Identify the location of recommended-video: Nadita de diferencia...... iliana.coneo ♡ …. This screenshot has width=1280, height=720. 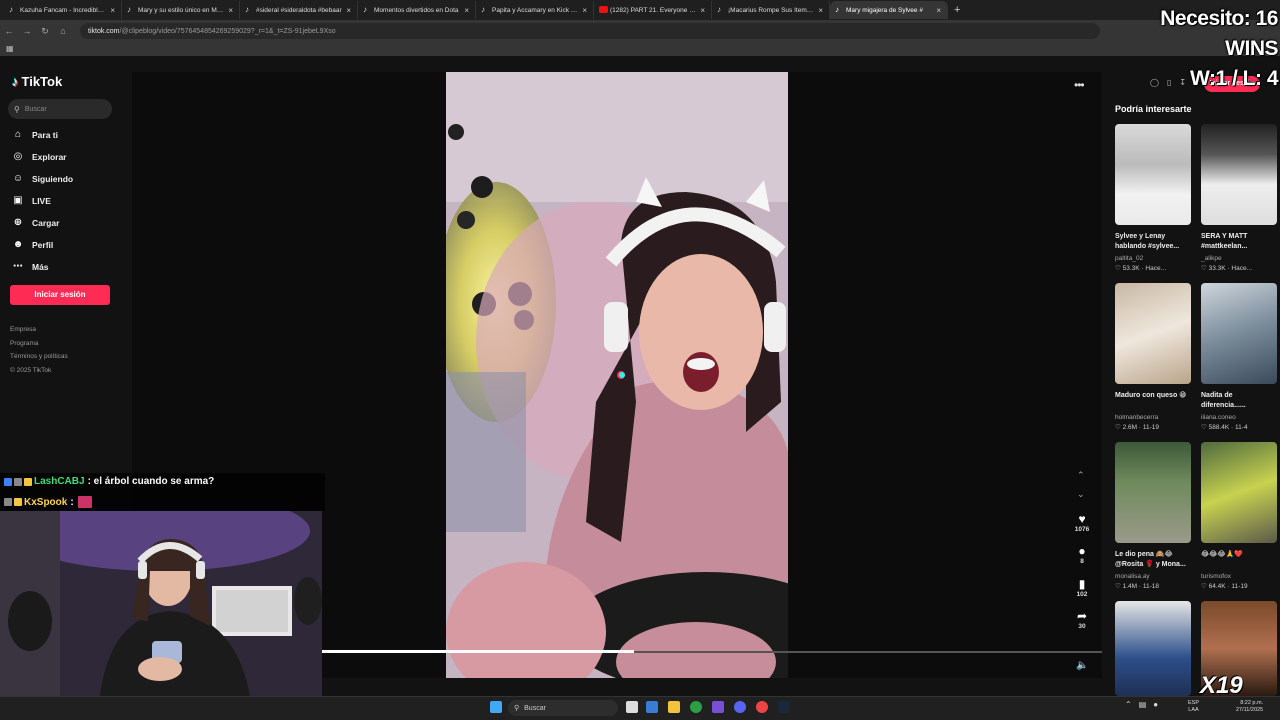
(1239, 357).